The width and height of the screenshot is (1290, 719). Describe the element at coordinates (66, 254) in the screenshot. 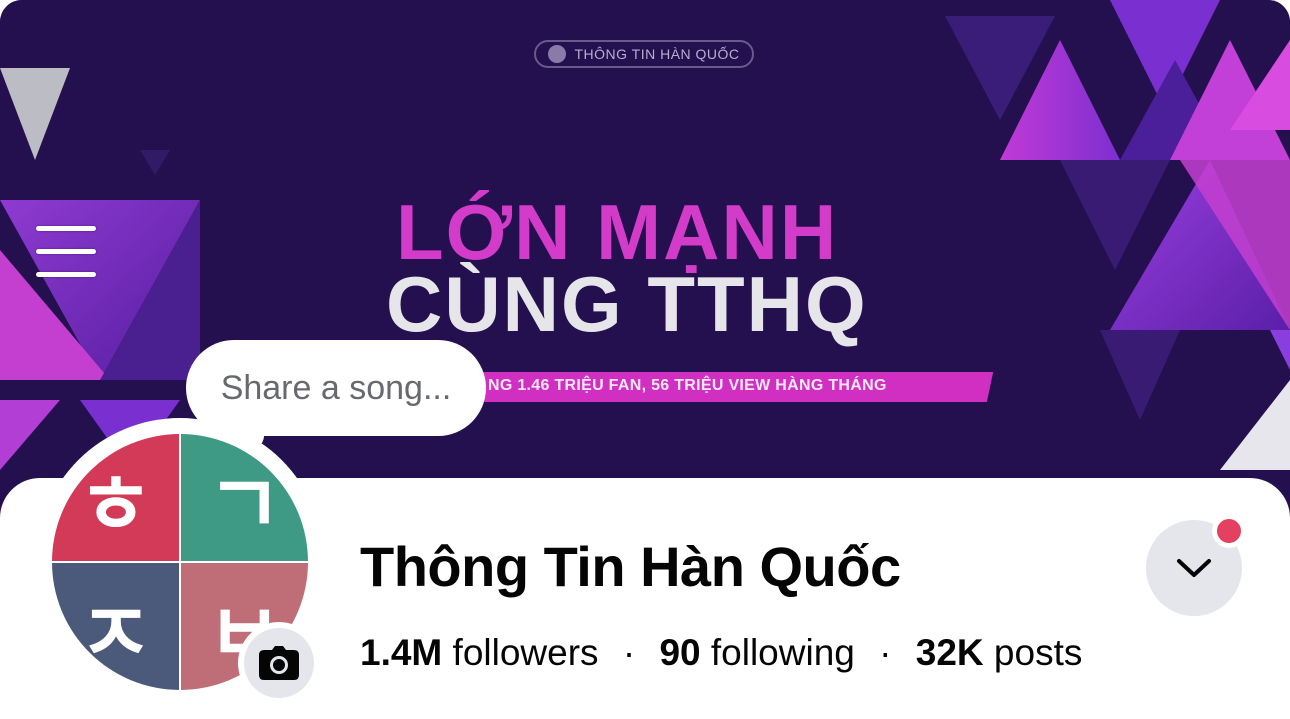

I see `hamburger-menu-icon` at that location.